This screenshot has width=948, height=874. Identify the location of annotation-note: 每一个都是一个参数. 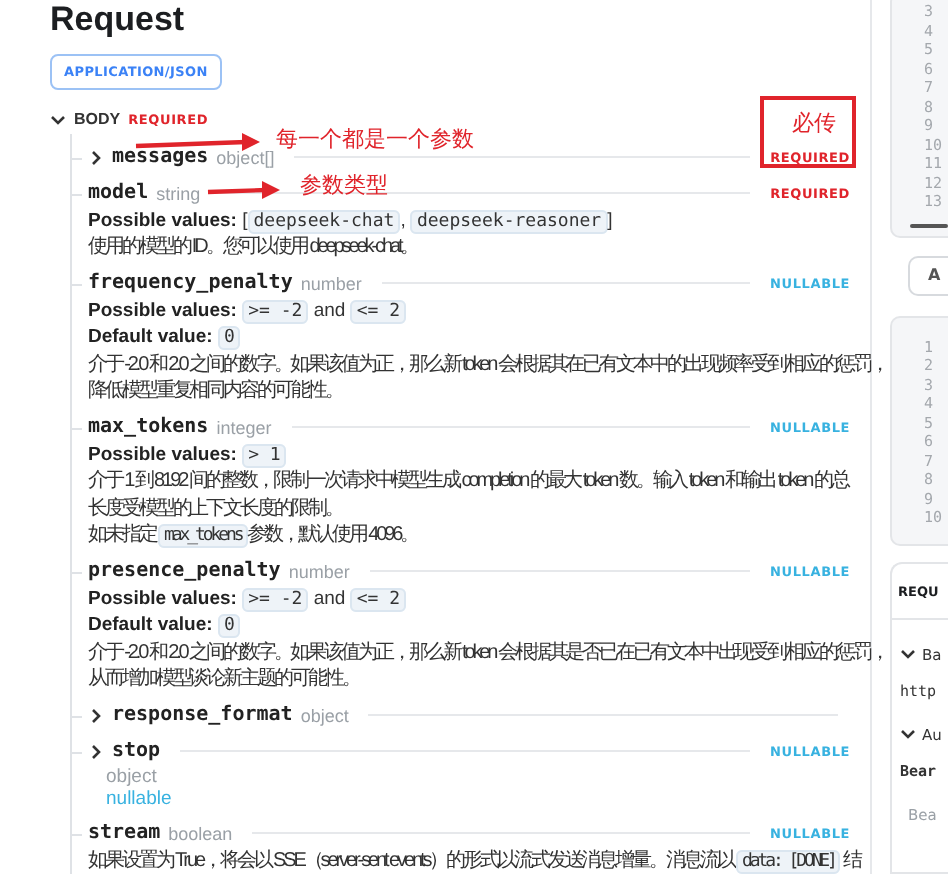
(375, 141).